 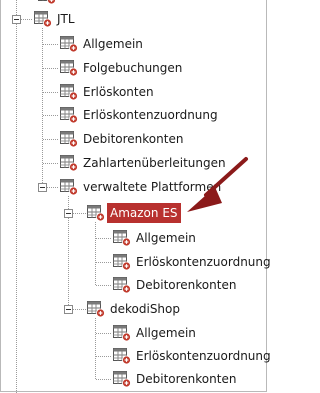 I want to click on annotation-arrow, so click(x=217, y=184).